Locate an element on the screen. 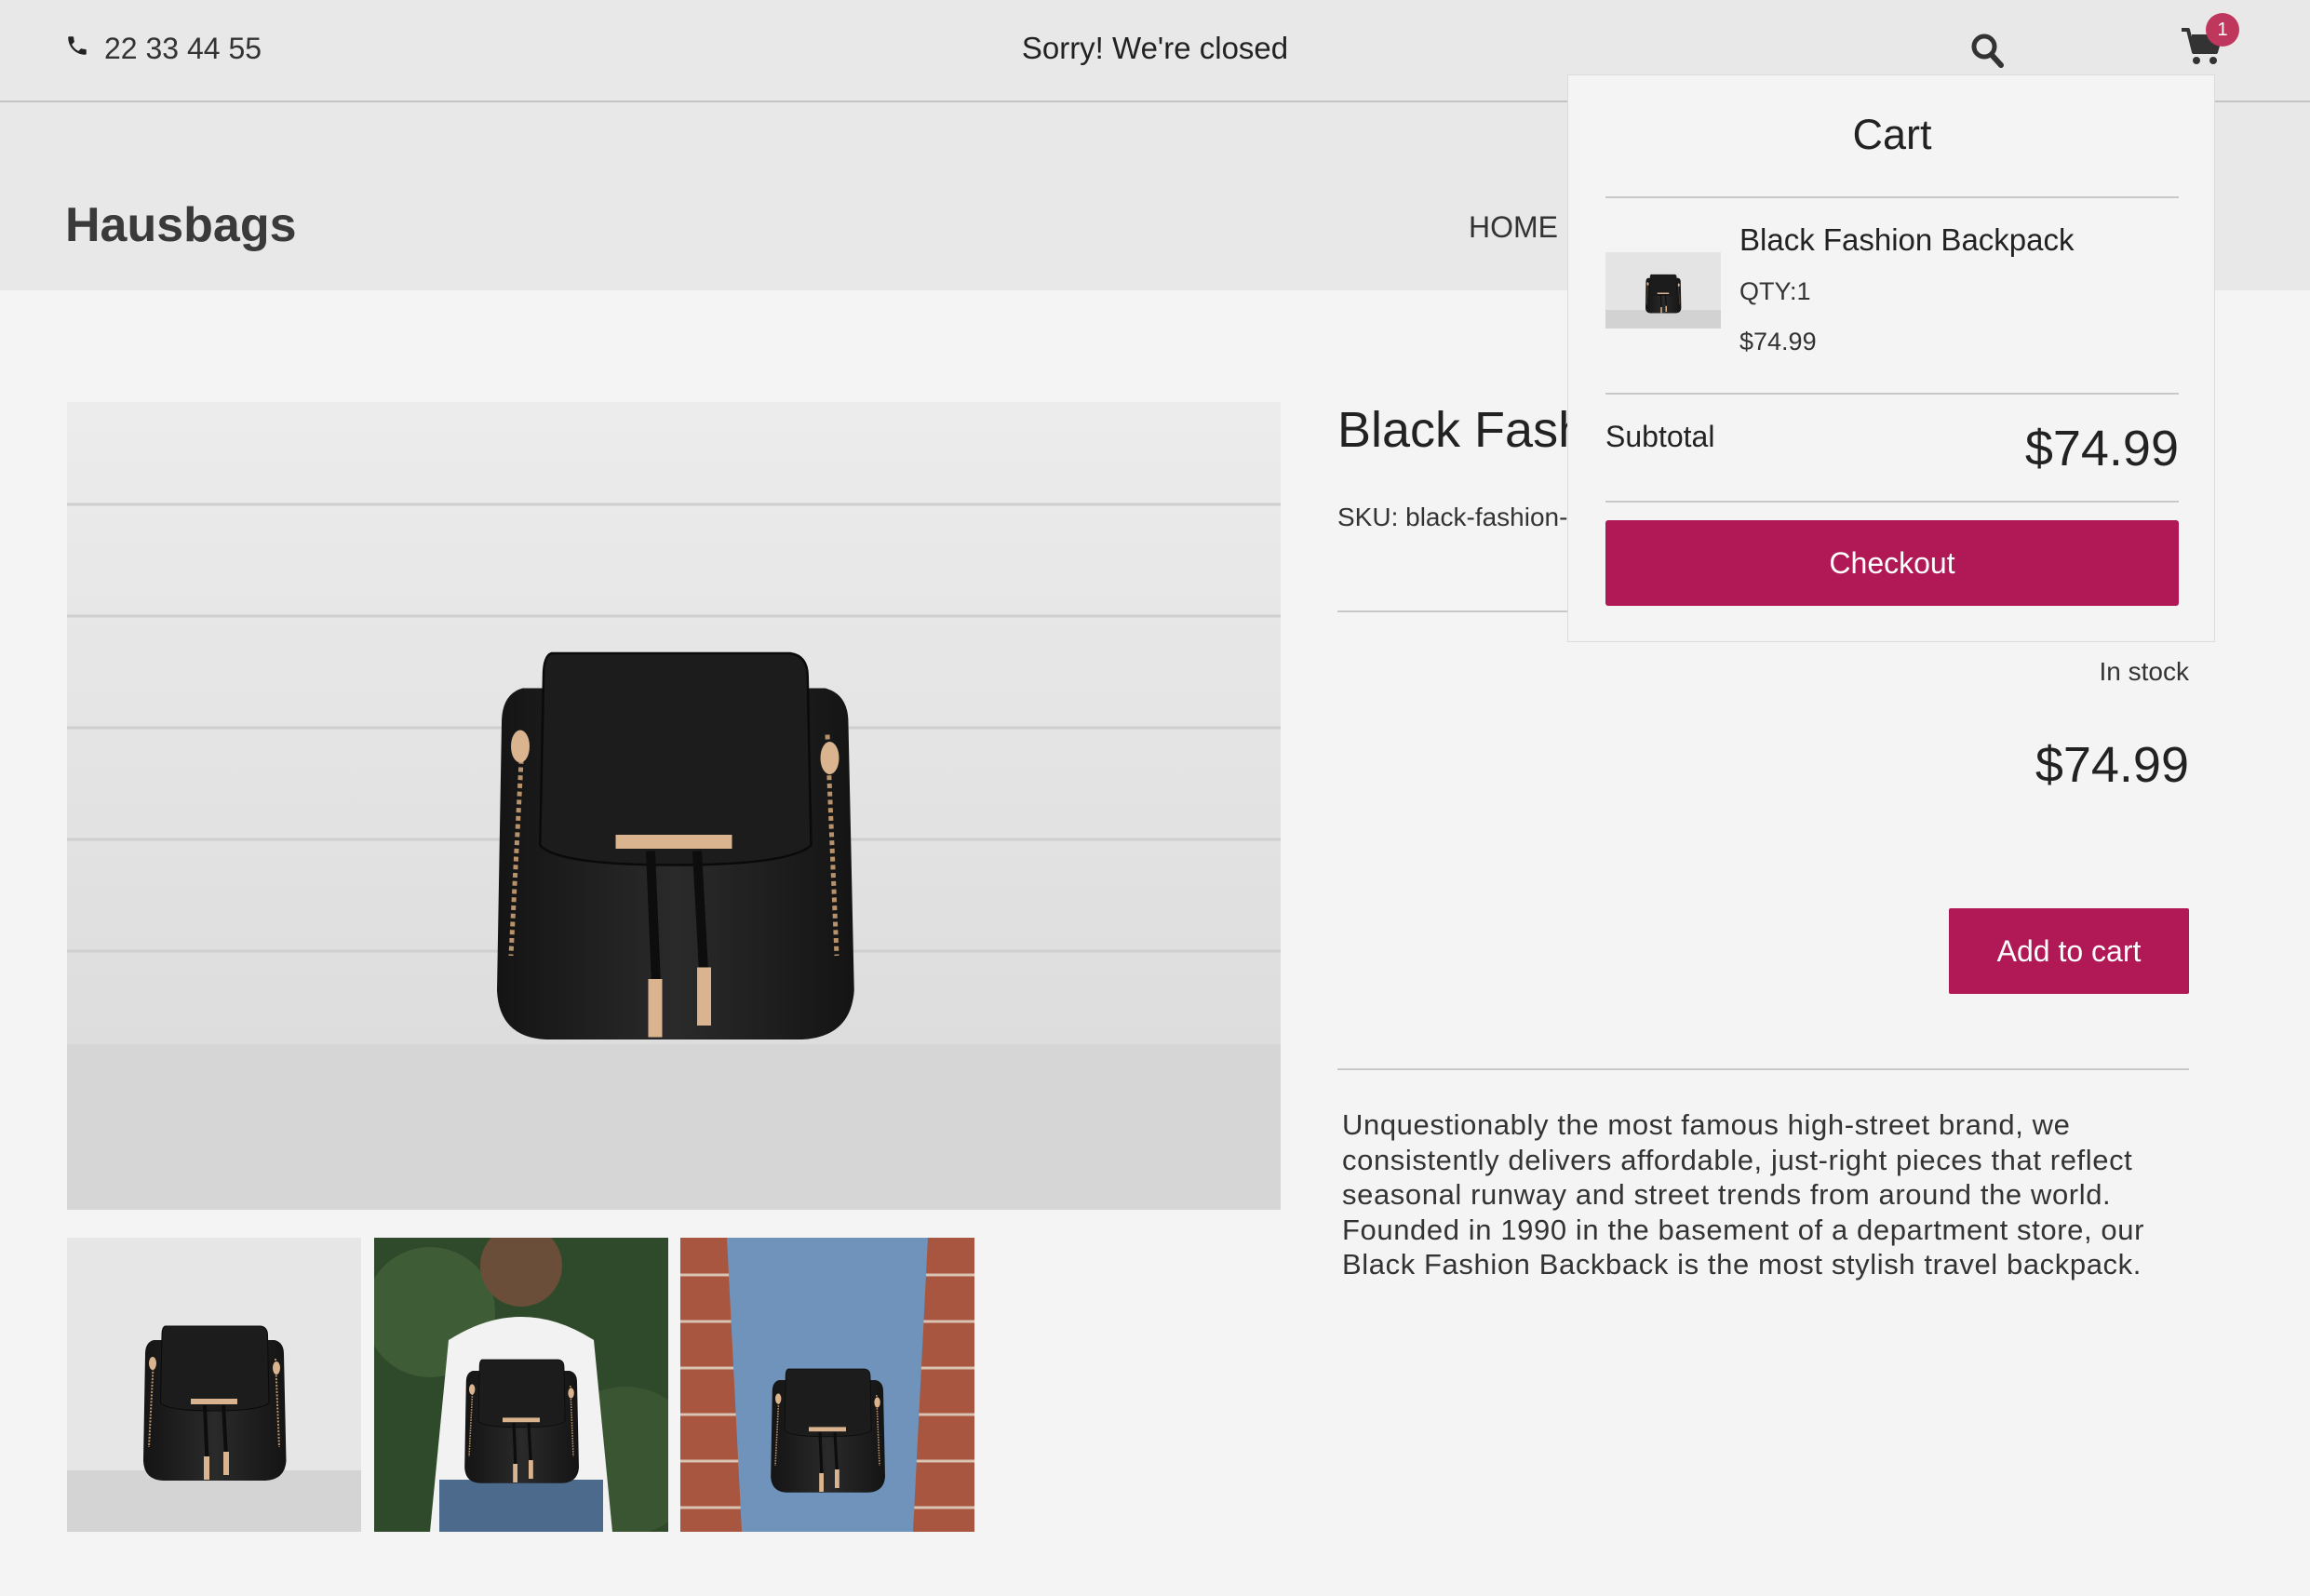  site-logo: Hausbags is located at coordinates (181, 225).